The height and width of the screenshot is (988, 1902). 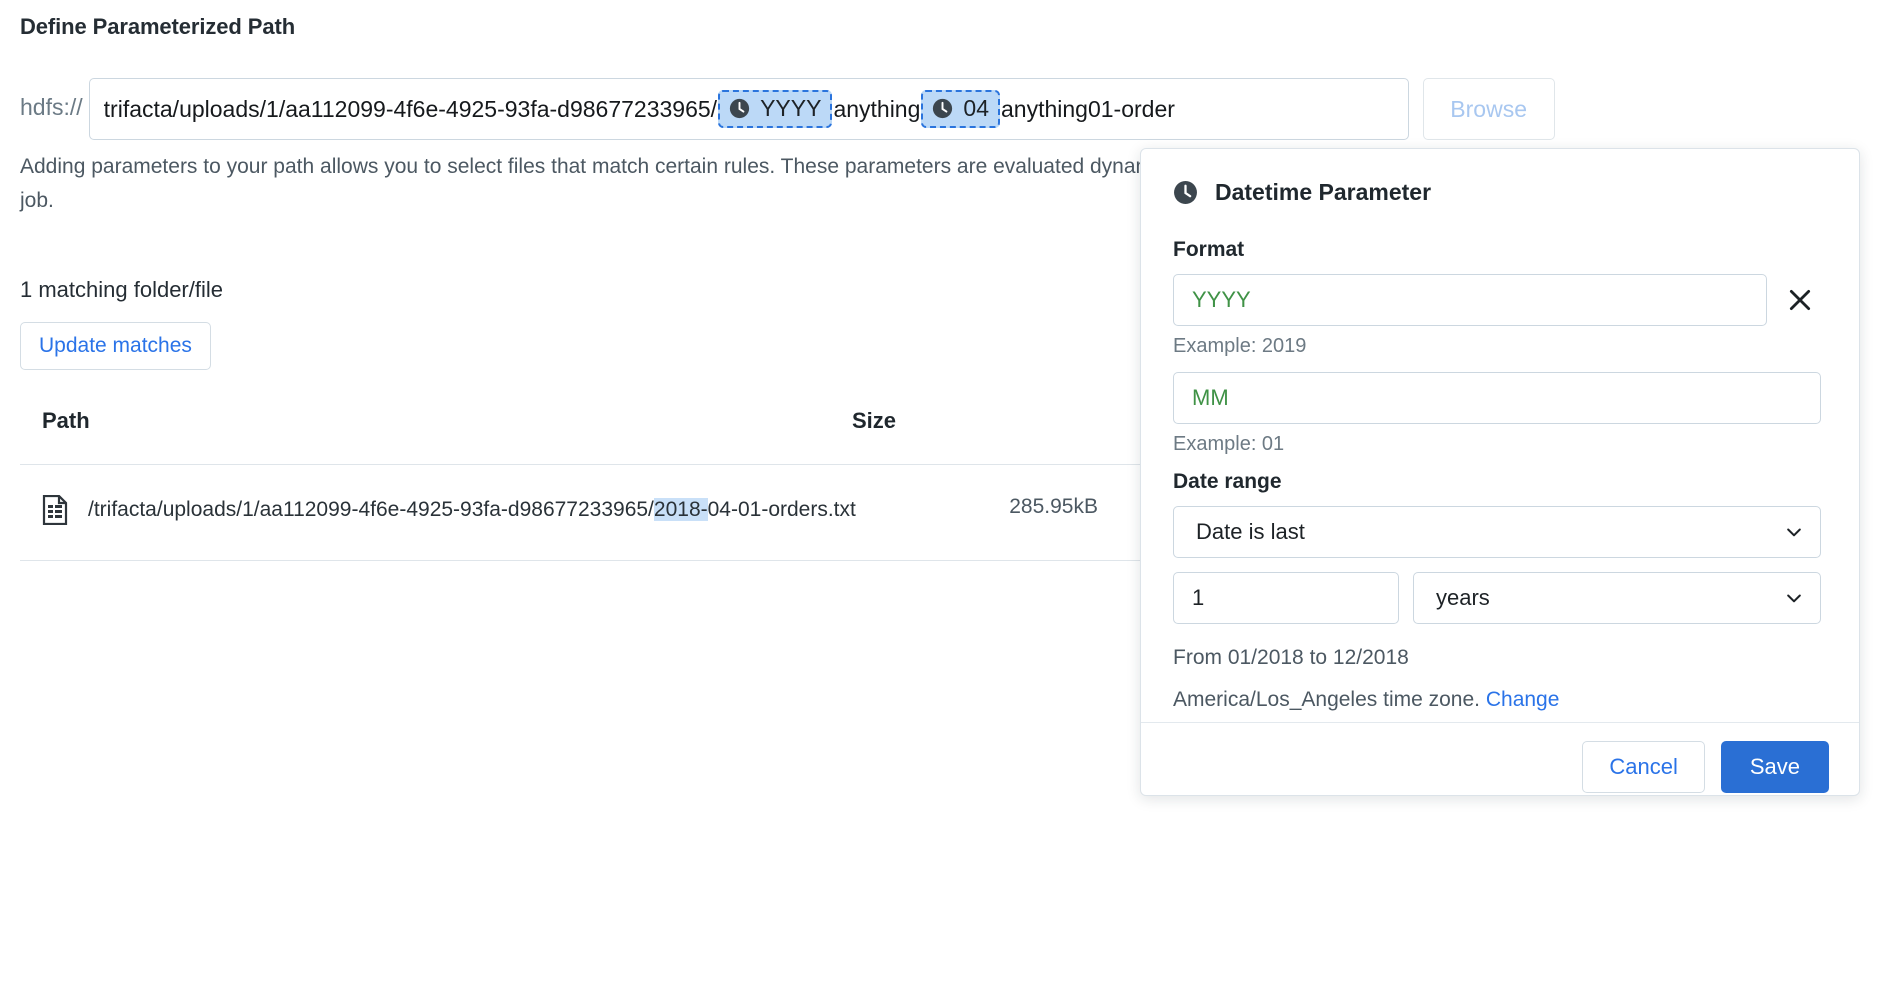 I want to click on popup-footer: Cancel Save, so click(x=1500, y=766).